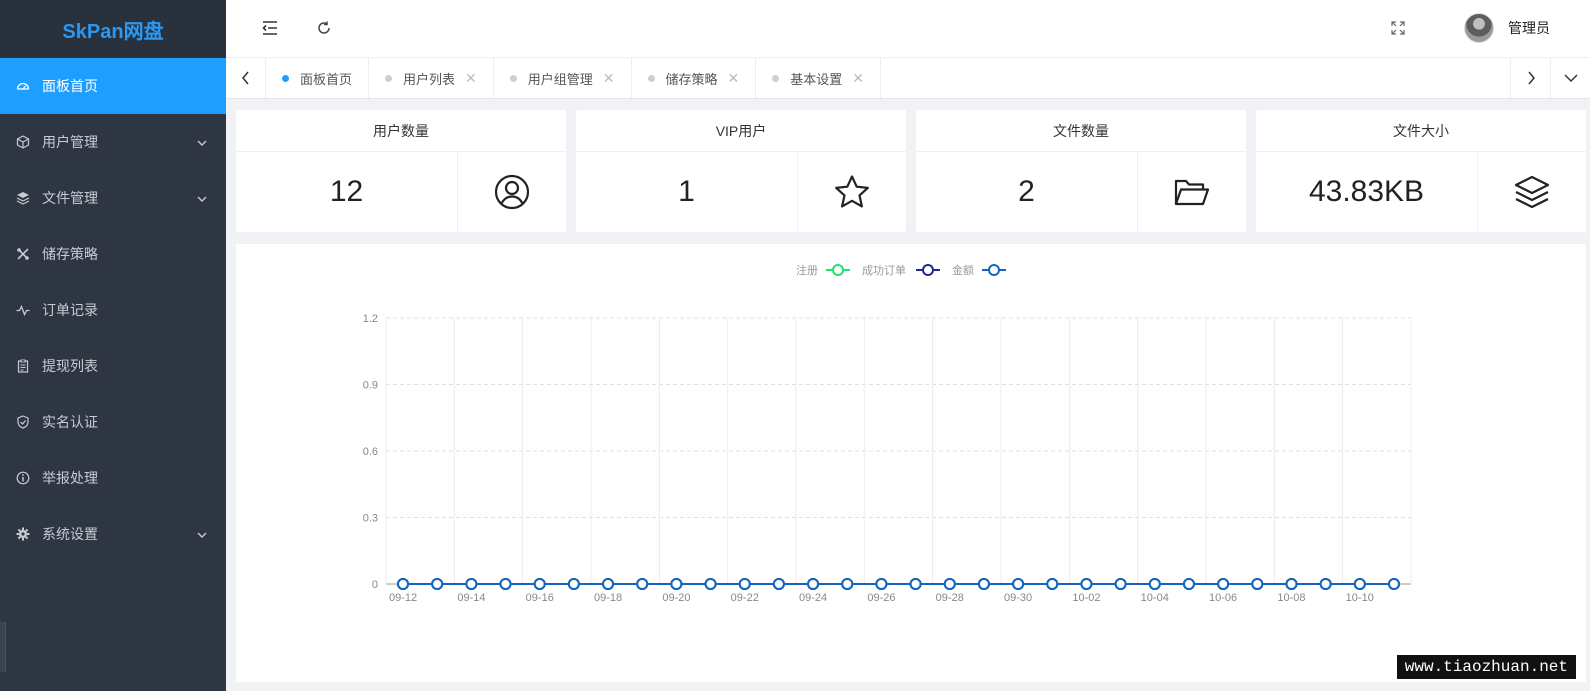  I want to click on chevron-right-icon, so click(1531, 78).